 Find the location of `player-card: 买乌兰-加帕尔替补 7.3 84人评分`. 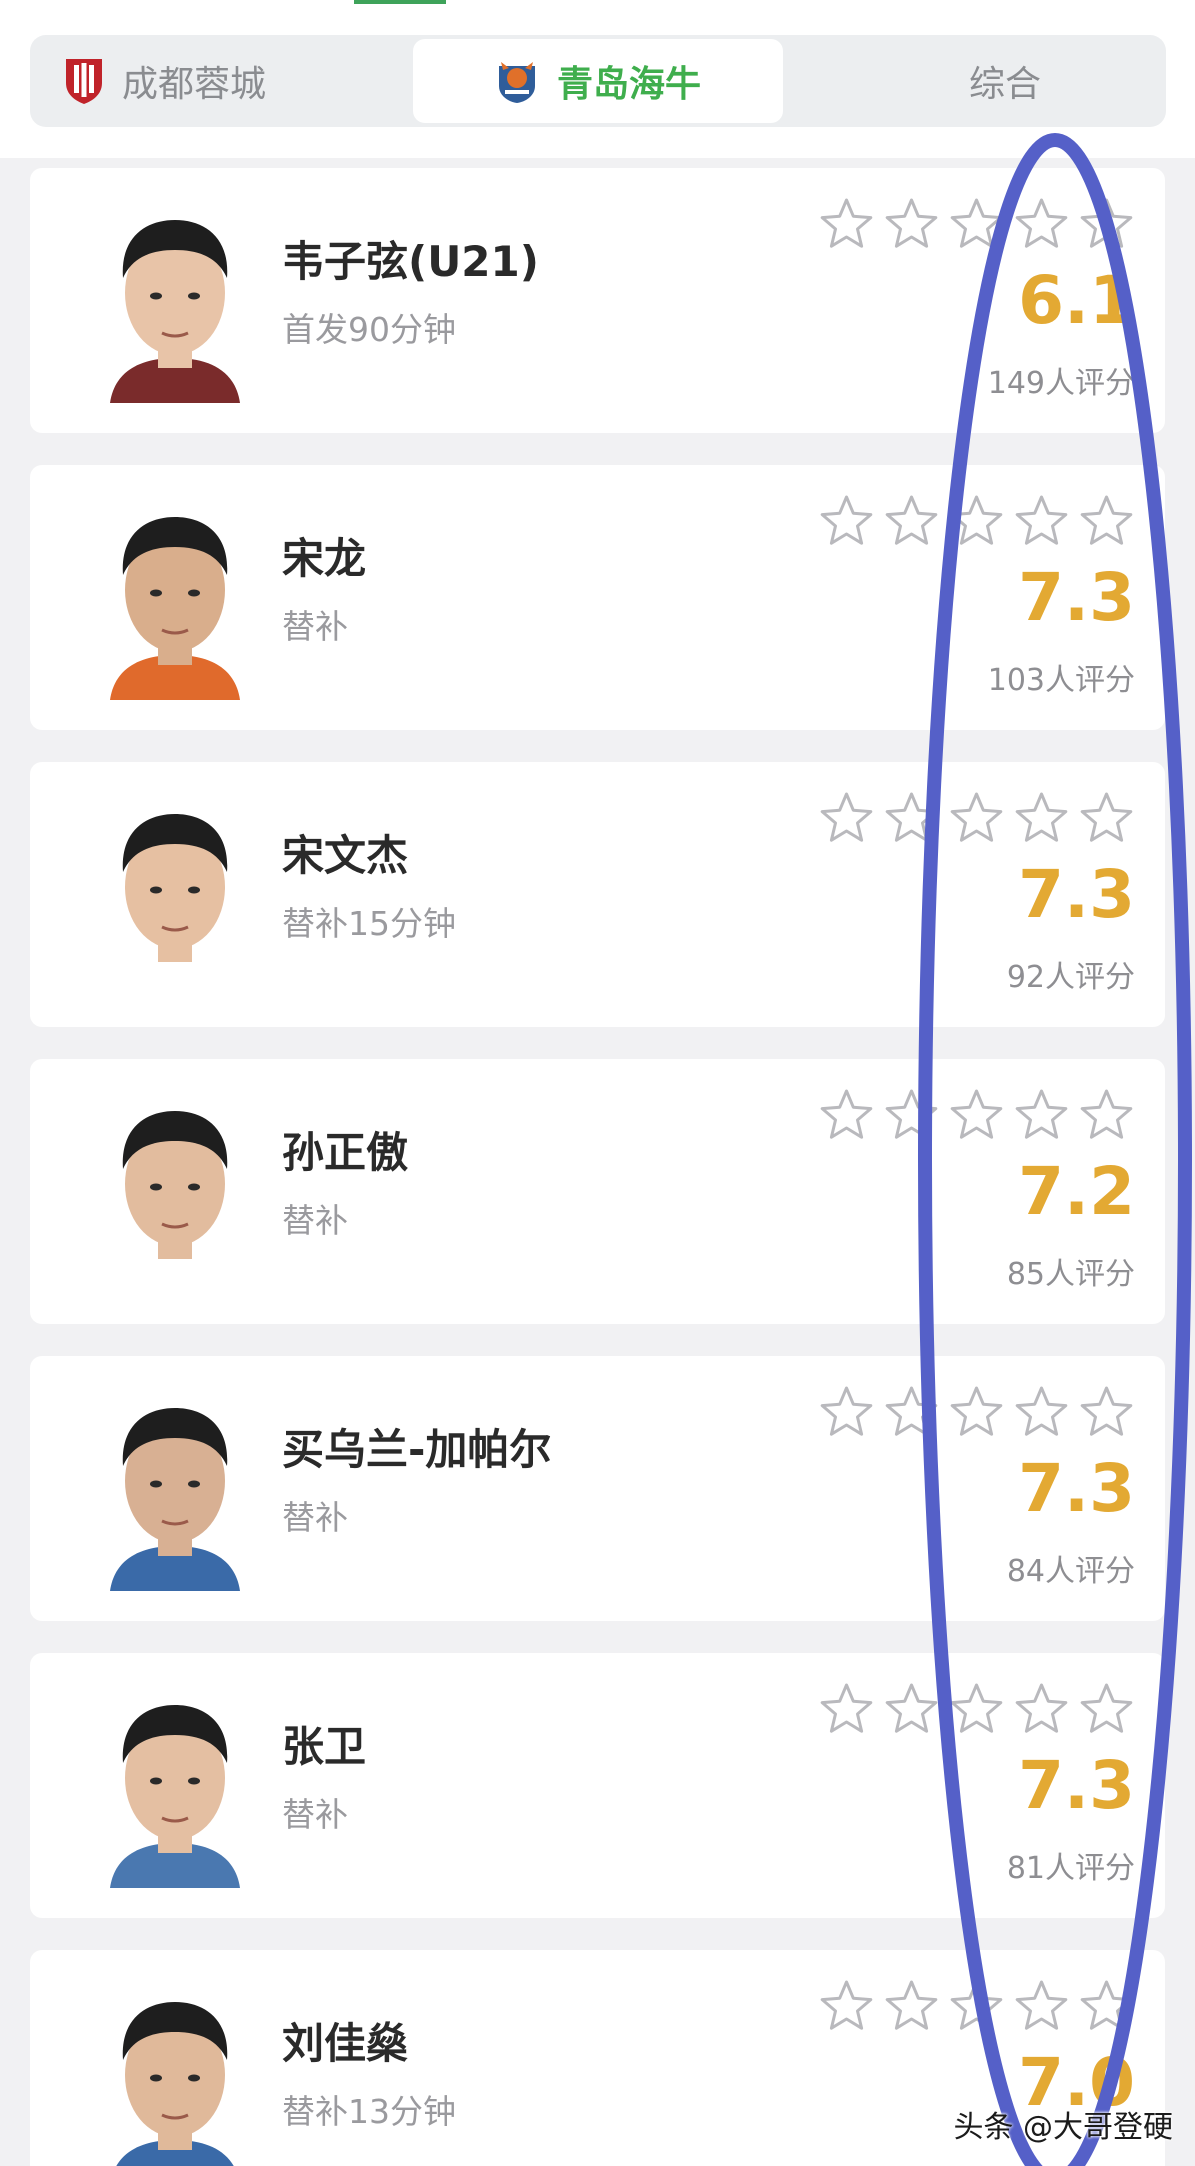

player-card: 买乌兰-加帕尔替补 7.3 84人评分 is located at coordinates (597, 1488).